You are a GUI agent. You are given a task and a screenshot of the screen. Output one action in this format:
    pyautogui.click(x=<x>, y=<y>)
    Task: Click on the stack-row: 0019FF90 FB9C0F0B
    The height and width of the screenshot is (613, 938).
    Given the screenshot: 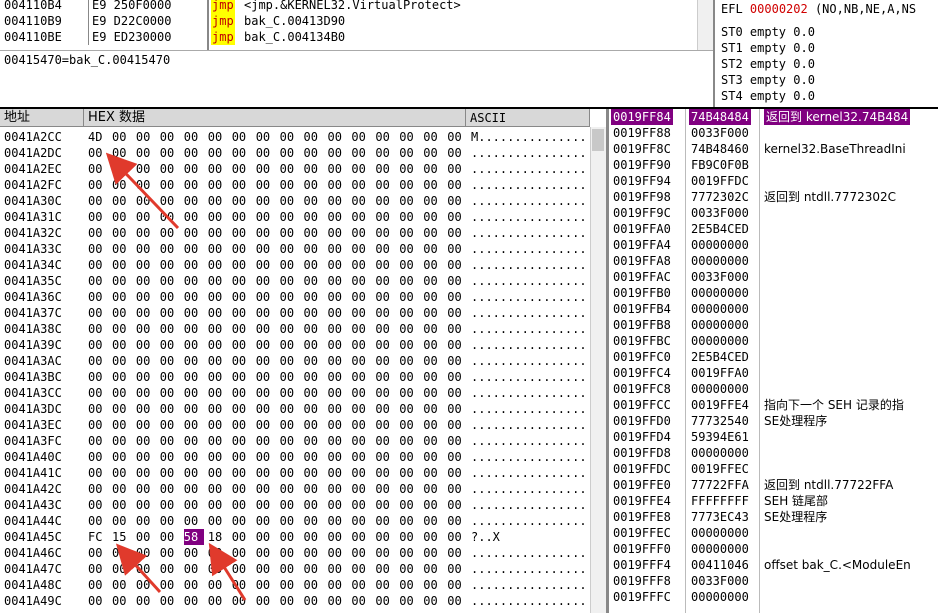 What is the action you would take?
    pyautogui.click(x=773, y=165)
    